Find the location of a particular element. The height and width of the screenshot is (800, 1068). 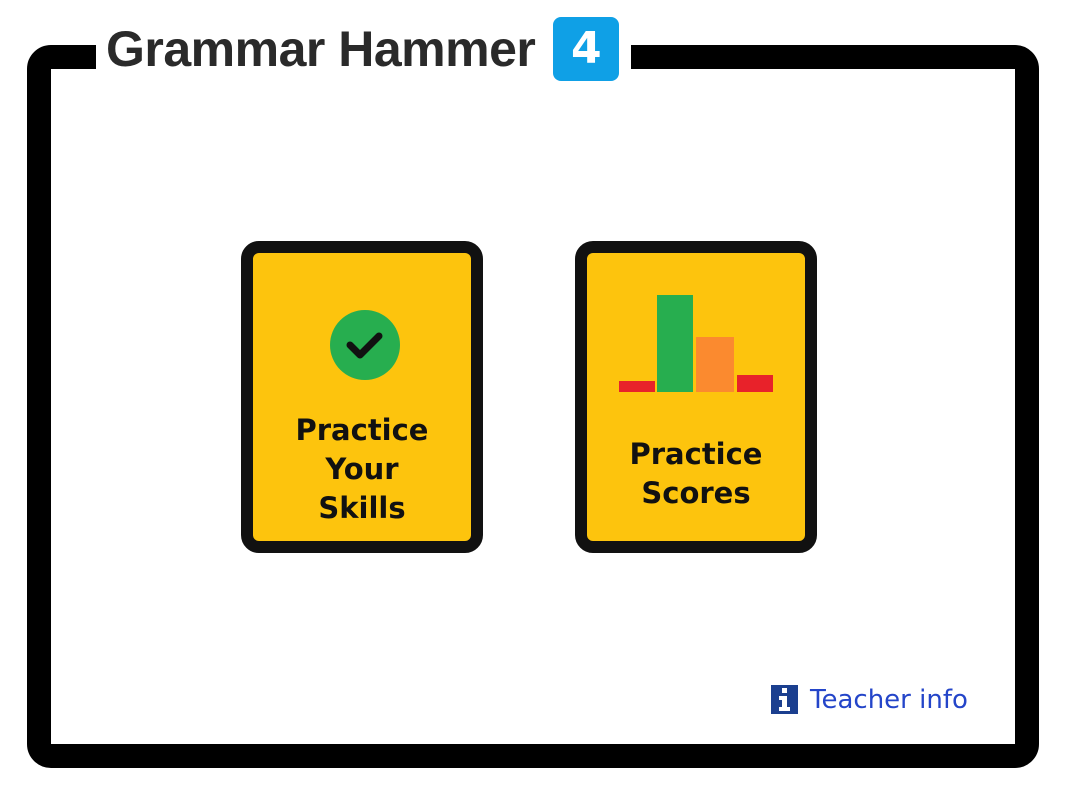

app-title: Grammar Hammer is located at coordinates (321, 49).